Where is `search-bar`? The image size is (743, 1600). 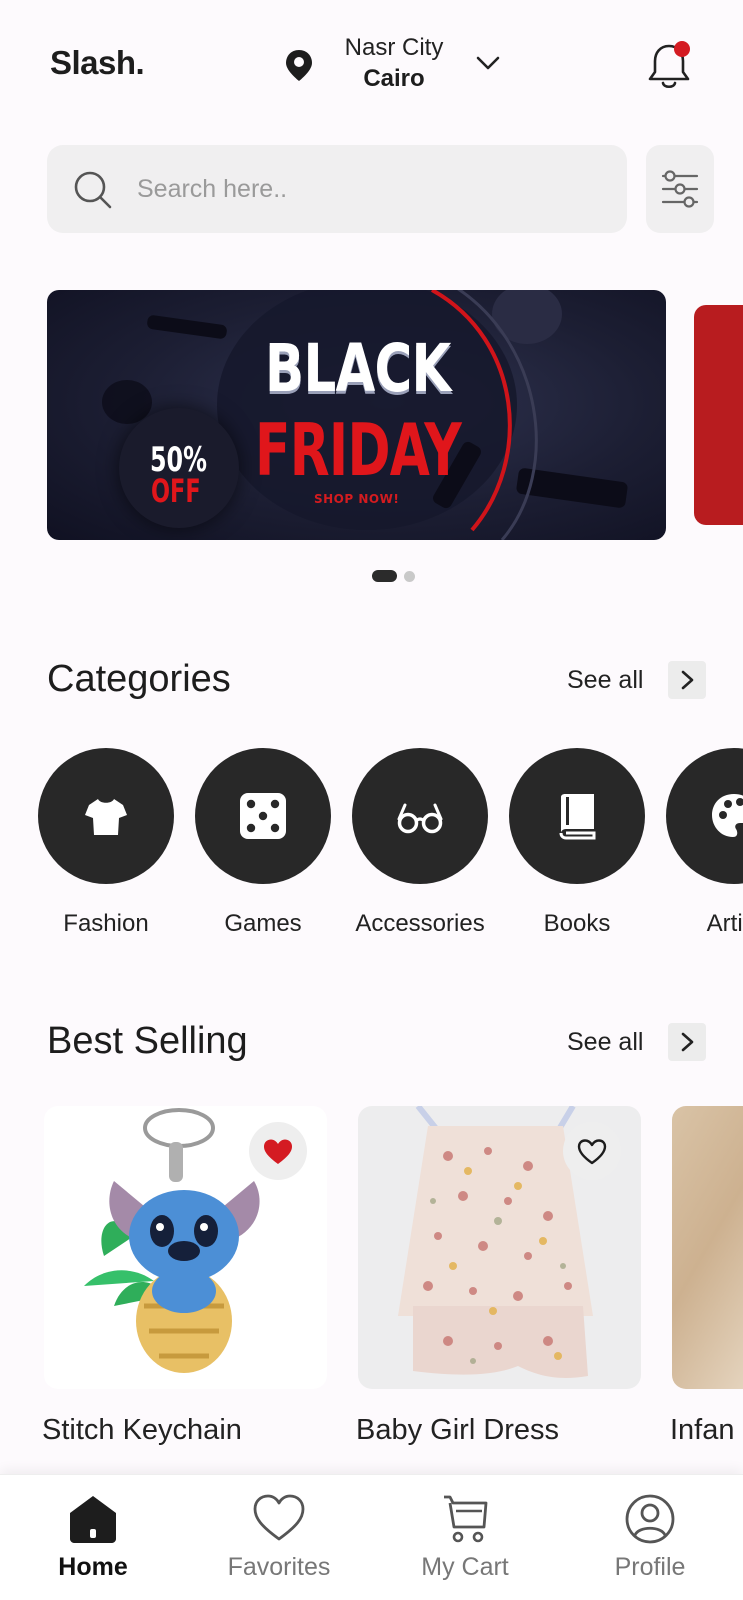 search-bar is located at coordinates (337, 189).